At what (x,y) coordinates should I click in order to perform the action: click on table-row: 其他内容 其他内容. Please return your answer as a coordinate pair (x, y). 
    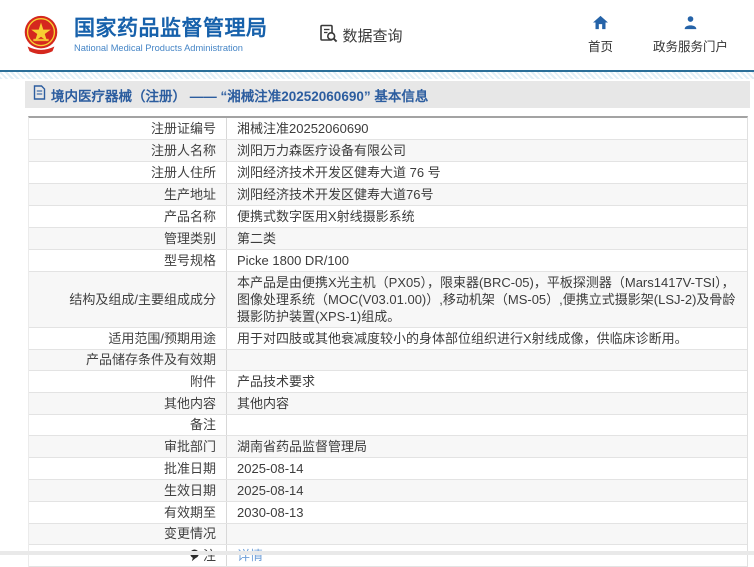
    Looking at the image, I should click on (388, 404).